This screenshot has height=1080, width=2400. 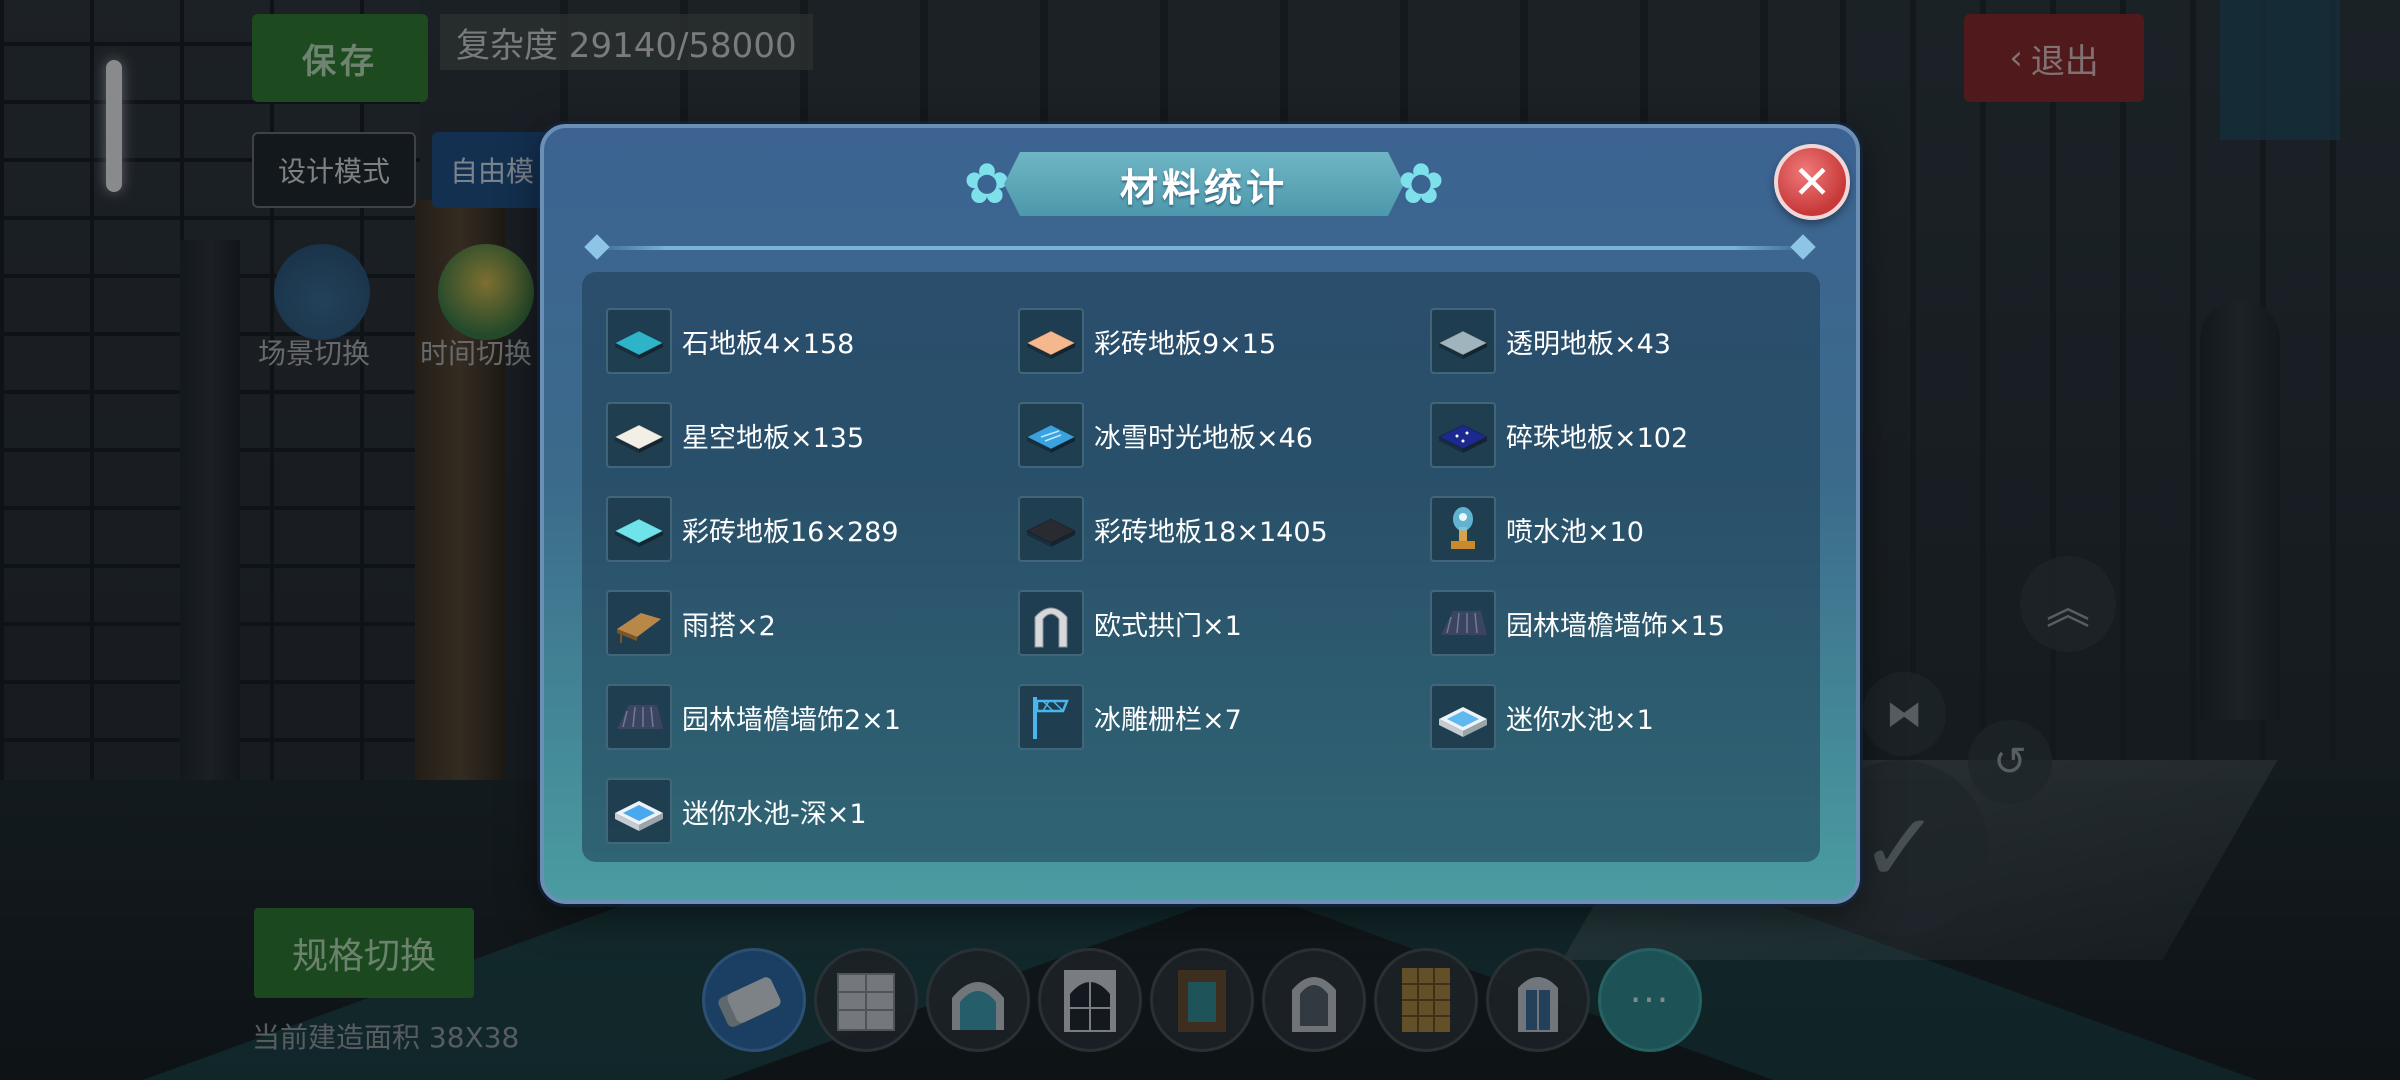 I want to click on fountain-icon, so click(x=1463, y=528).